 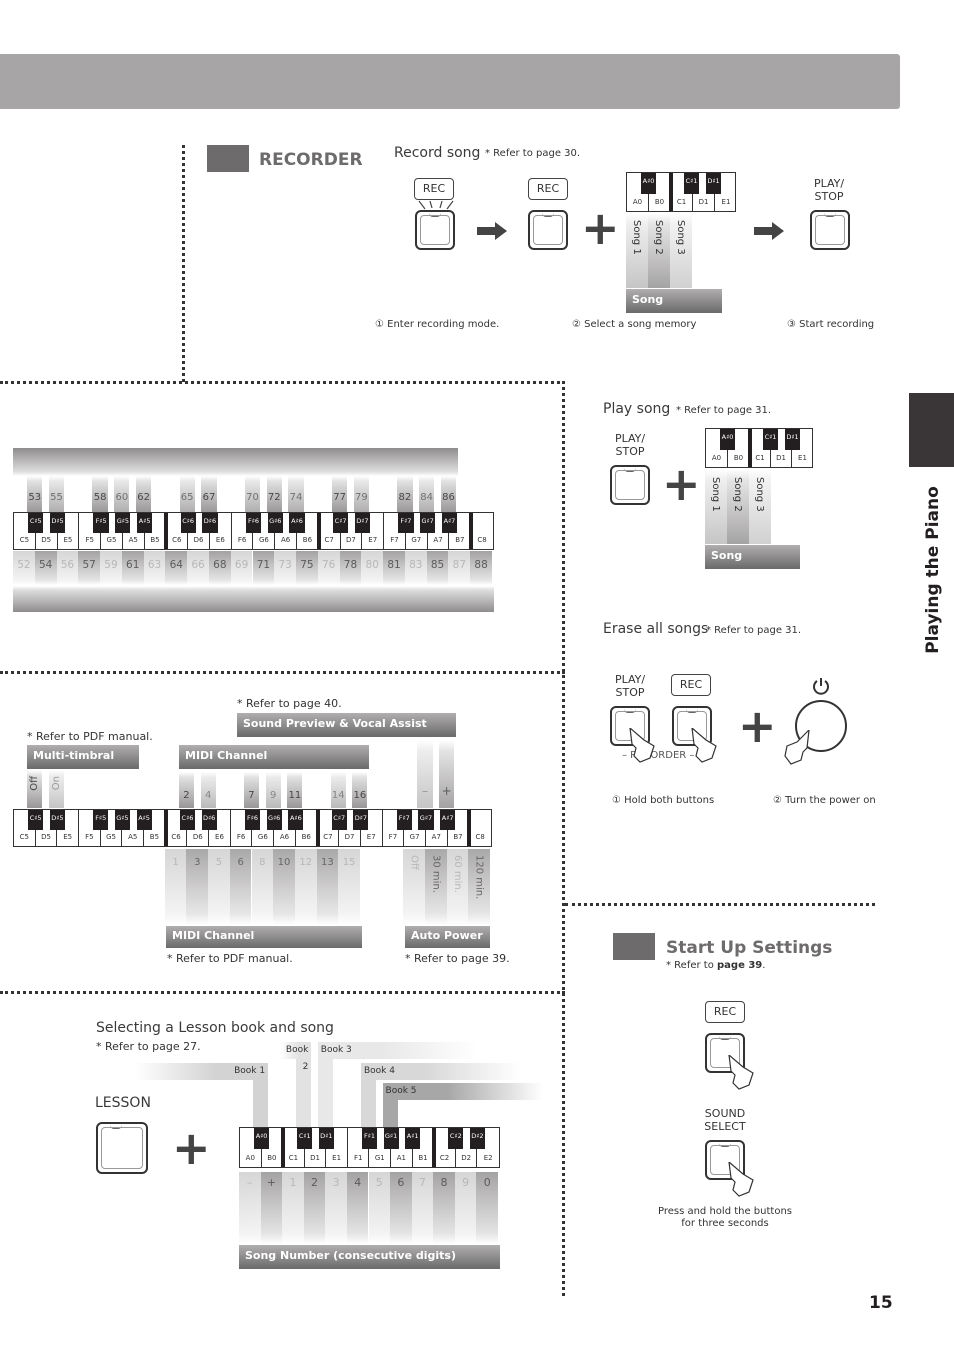 What do you see at coordinates (293, 1208) in the screenshot?
I see `song-number-value: 1` at bounding box center [293, 1208].